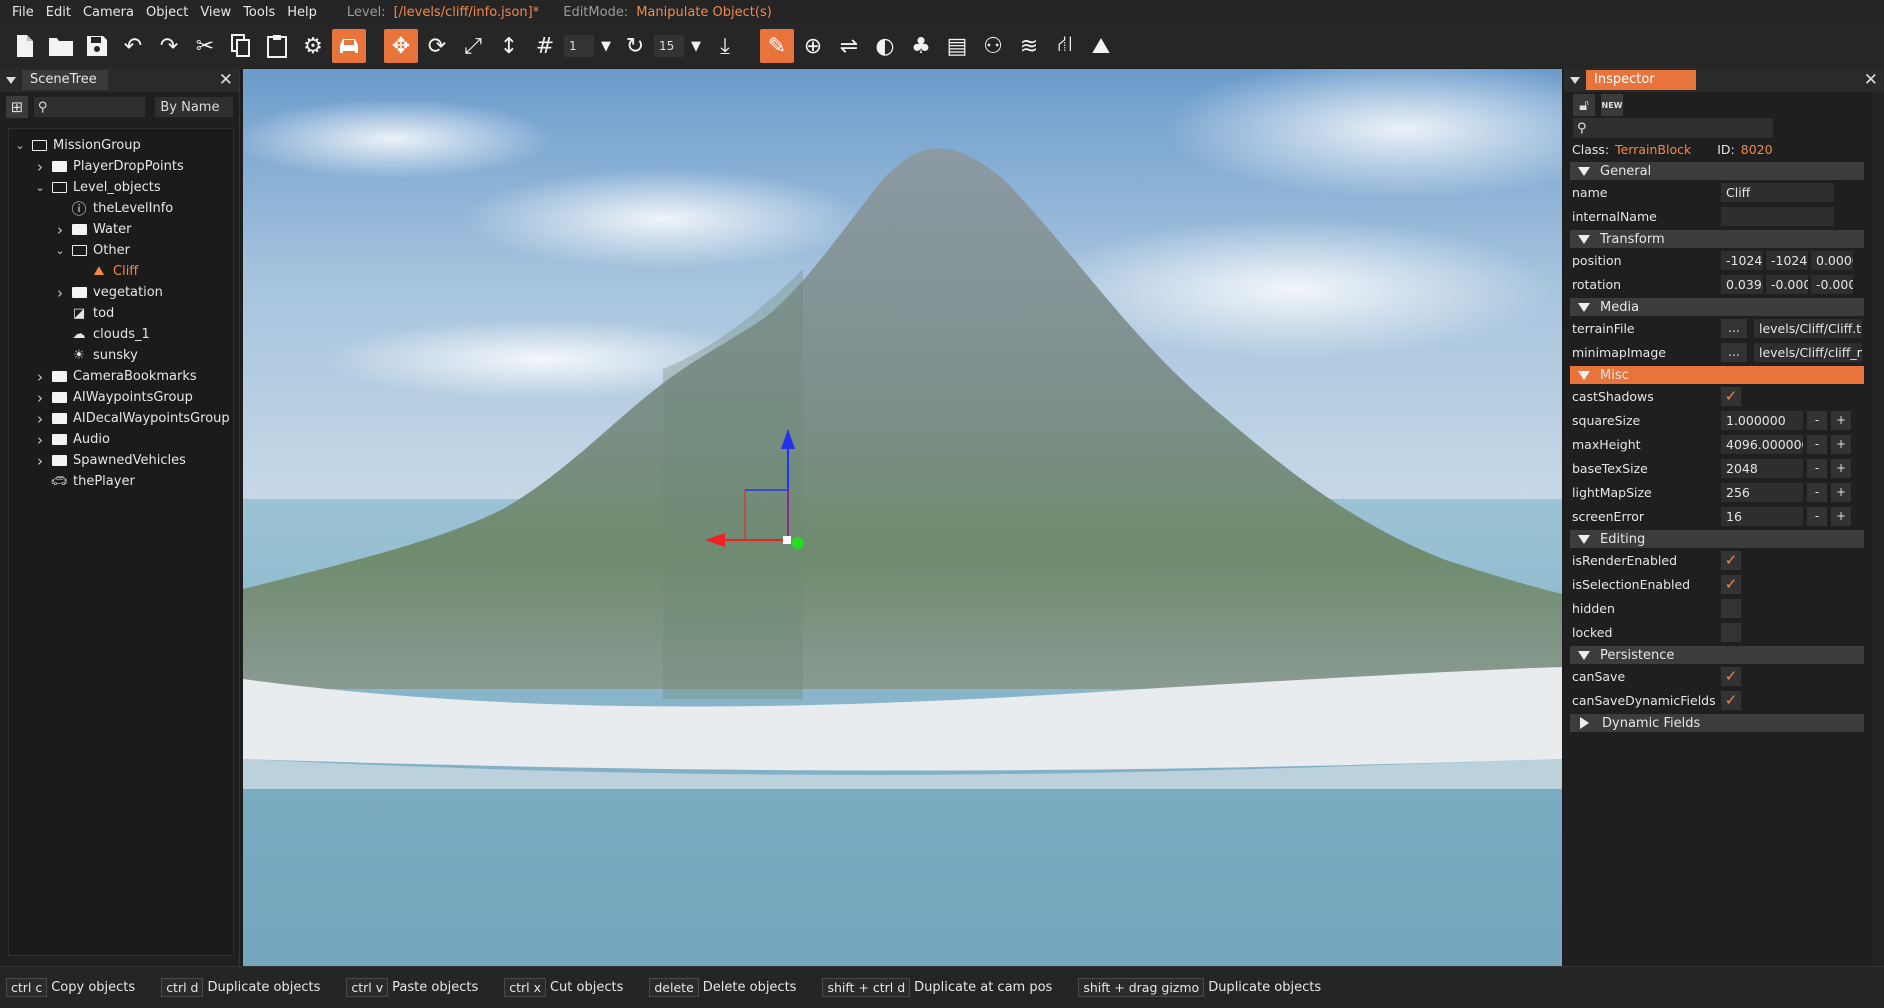 The height and width of the screenshot is (1008, 1884). I want to click on screenError-plus-button: +, so click(1841, 516).